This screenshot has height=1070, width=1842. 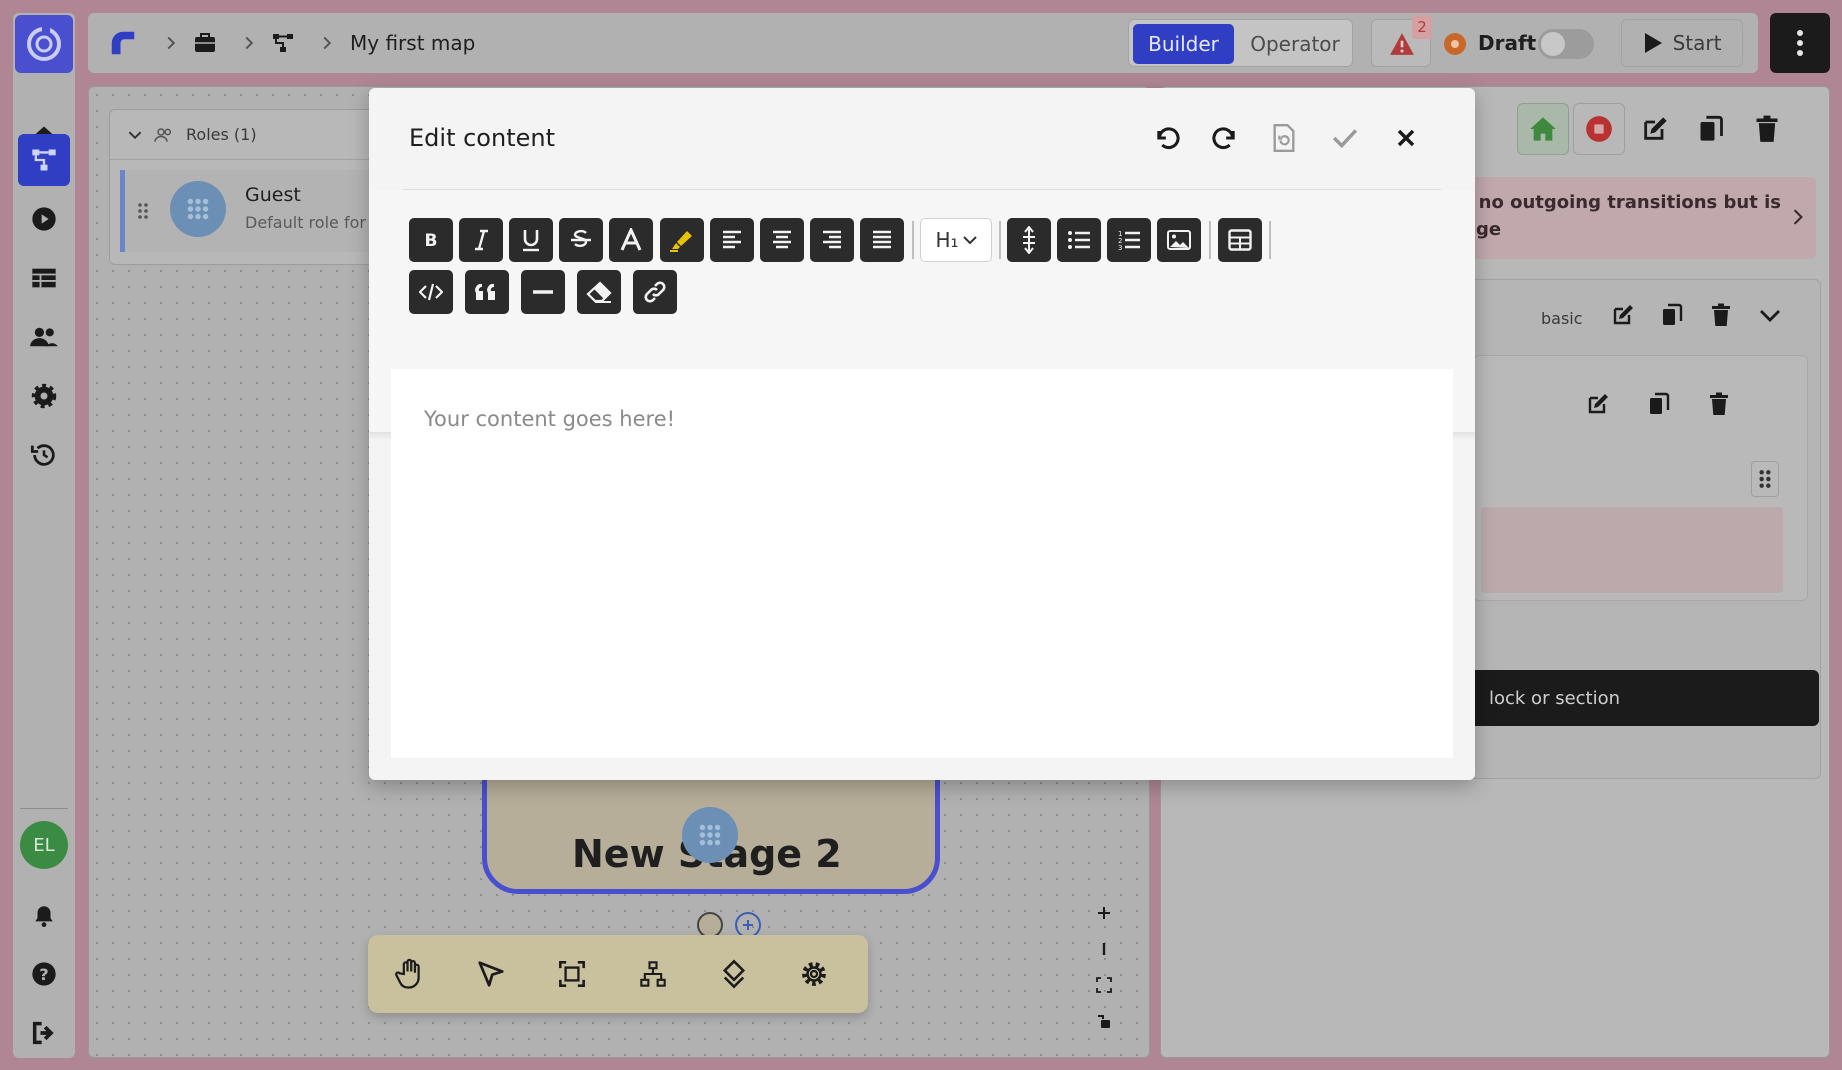 I want to click on sidebar-item-run, so click(x=44, y=219).